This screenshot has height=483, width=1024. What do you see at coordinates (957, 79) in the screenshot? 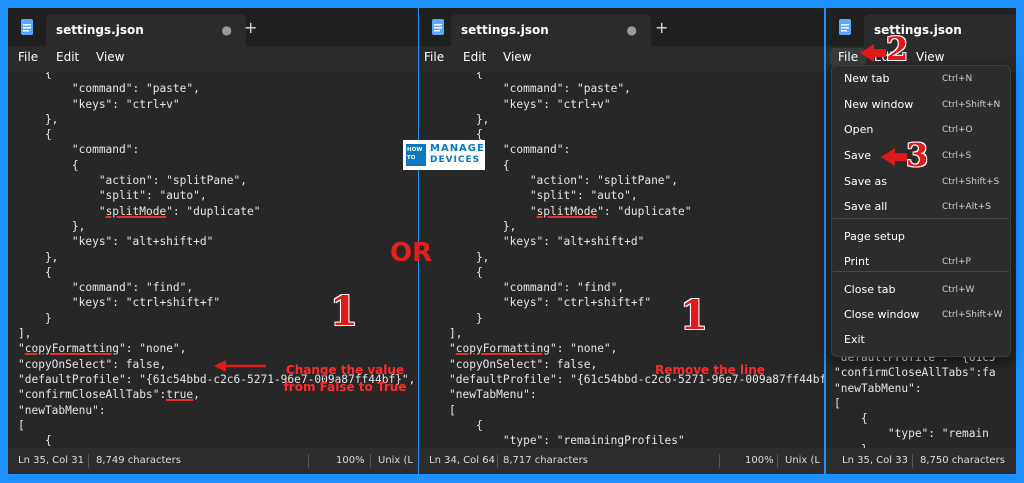
I see `shortcut-label: Ctrl+N` at bounding box center [957, 79].